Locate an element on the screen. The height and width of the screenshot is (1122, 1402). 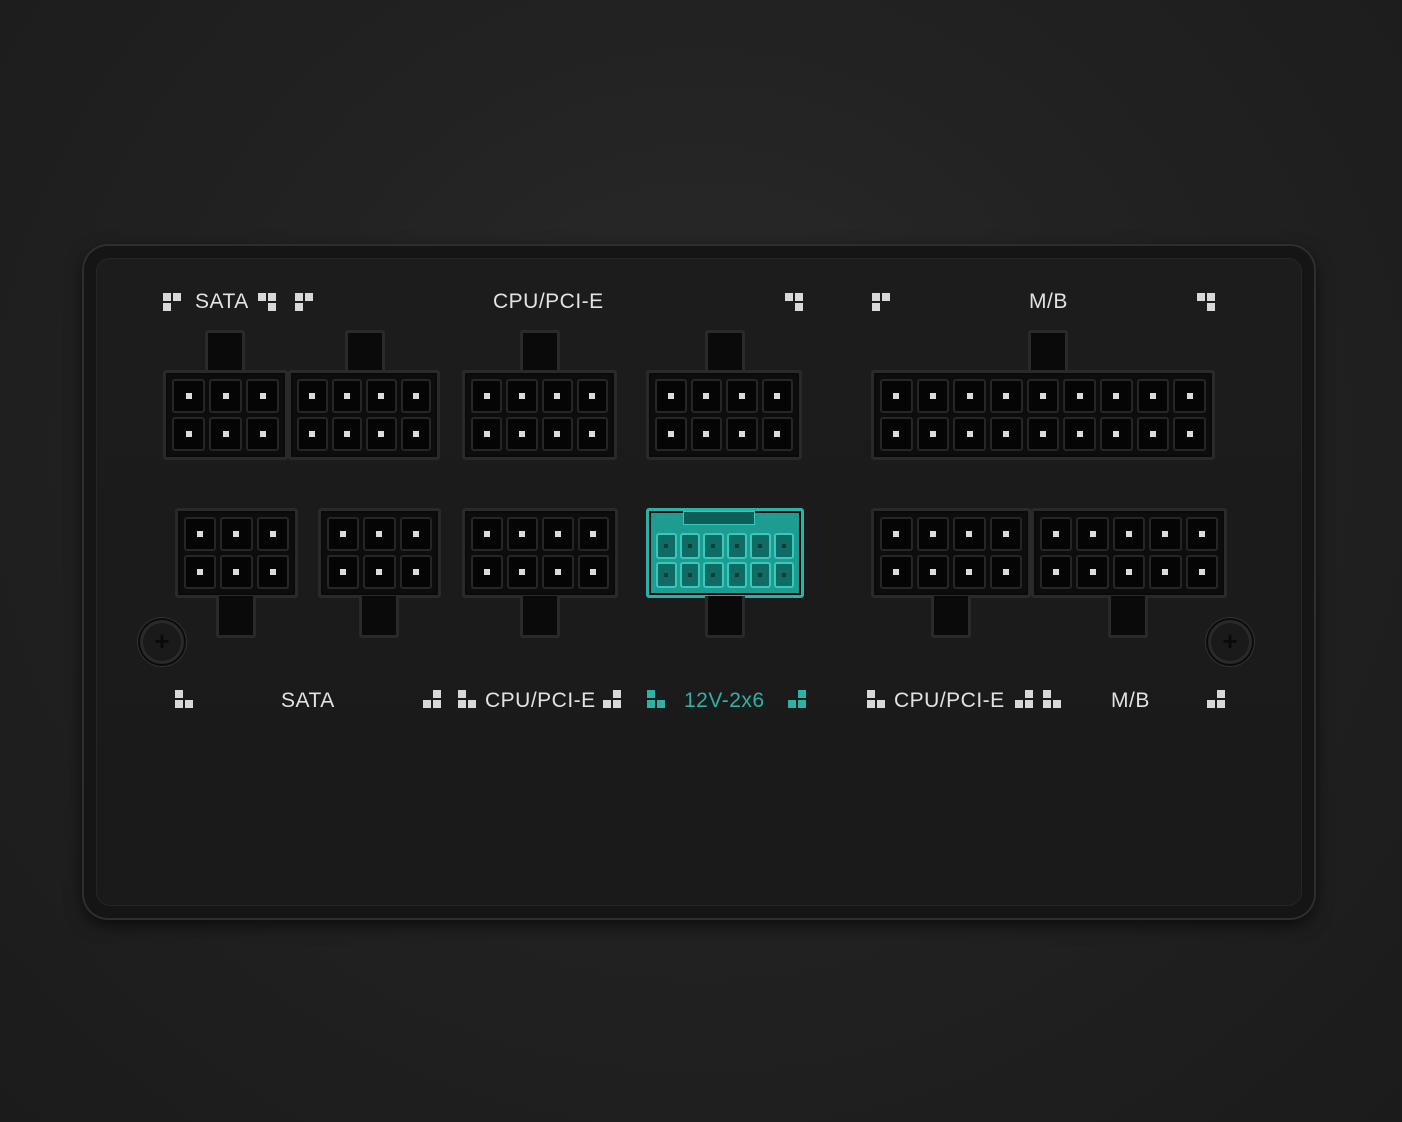
12v-2x6-socket is located at coordinates (725, 557).